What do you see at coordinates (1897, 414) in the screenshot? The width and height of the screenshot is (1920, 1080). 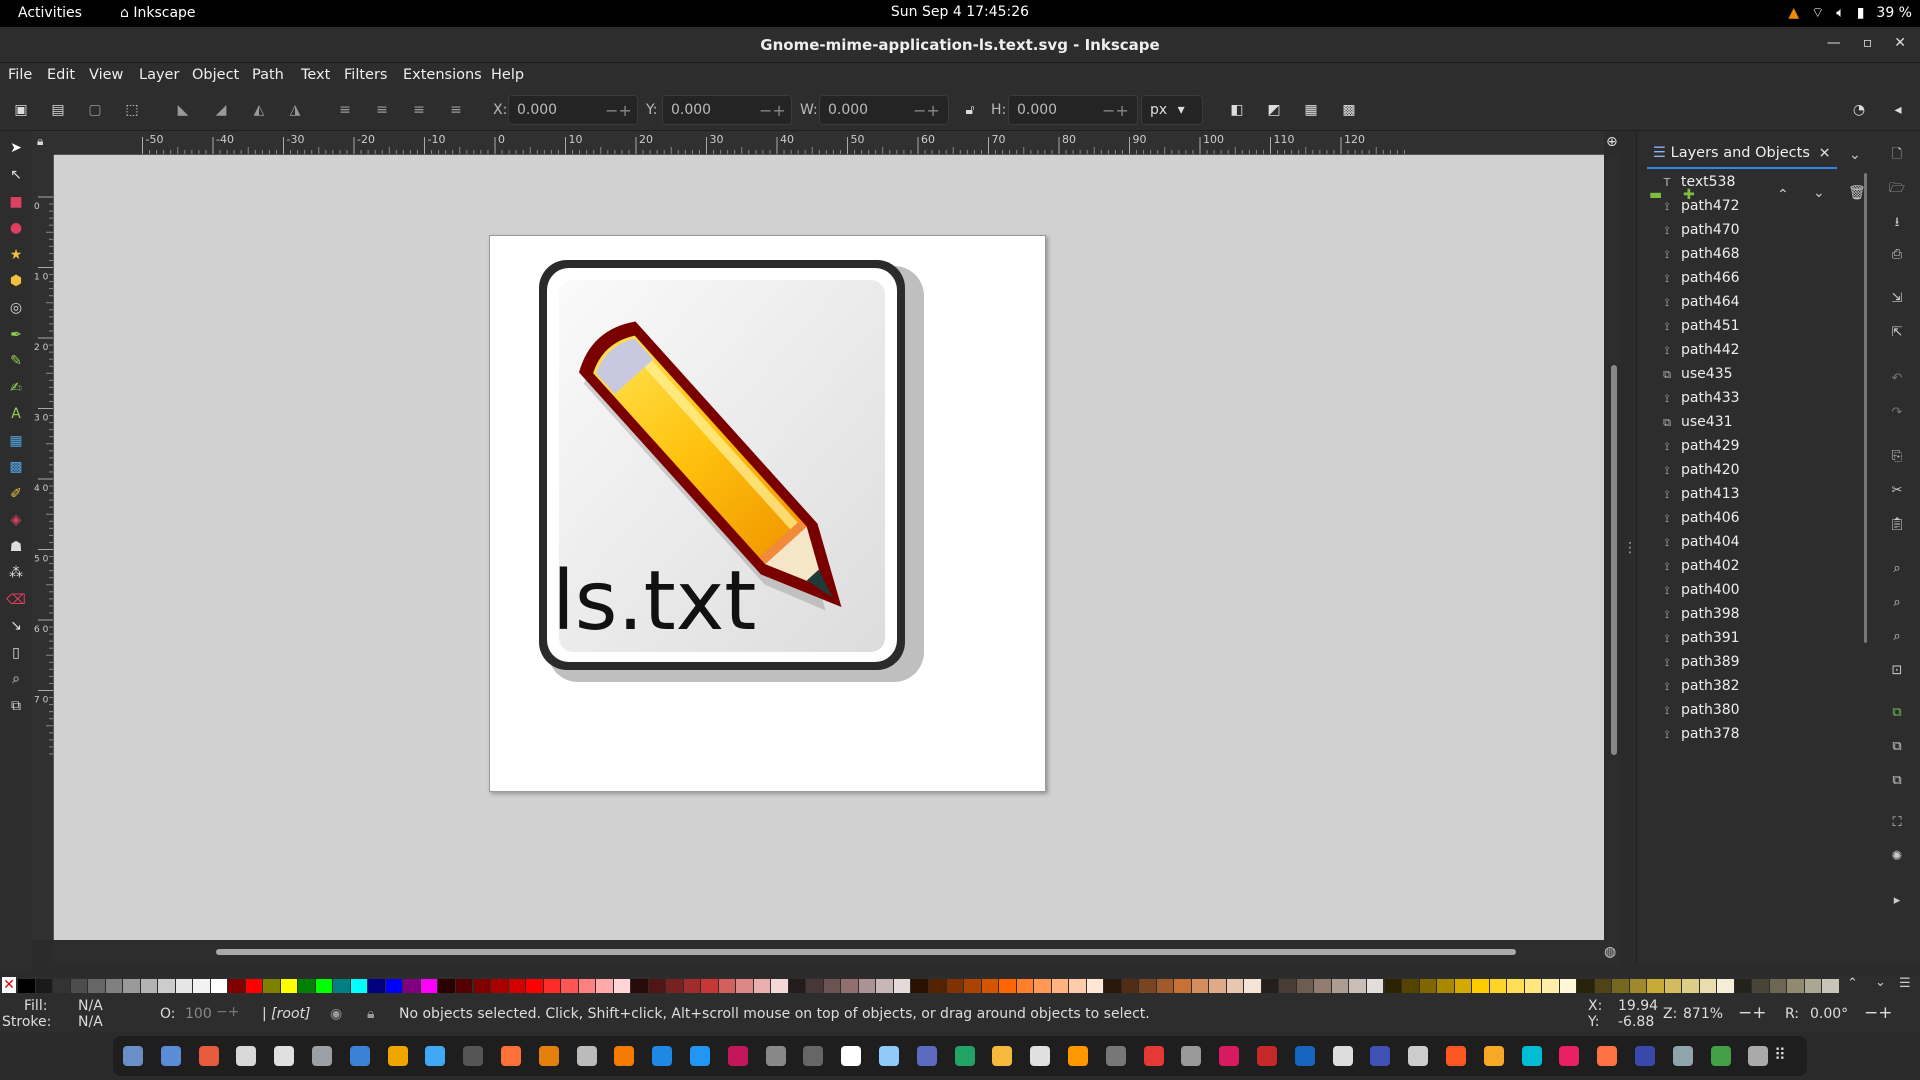 I see `redo-icon: ↷` at bounding box center [1897, 414].